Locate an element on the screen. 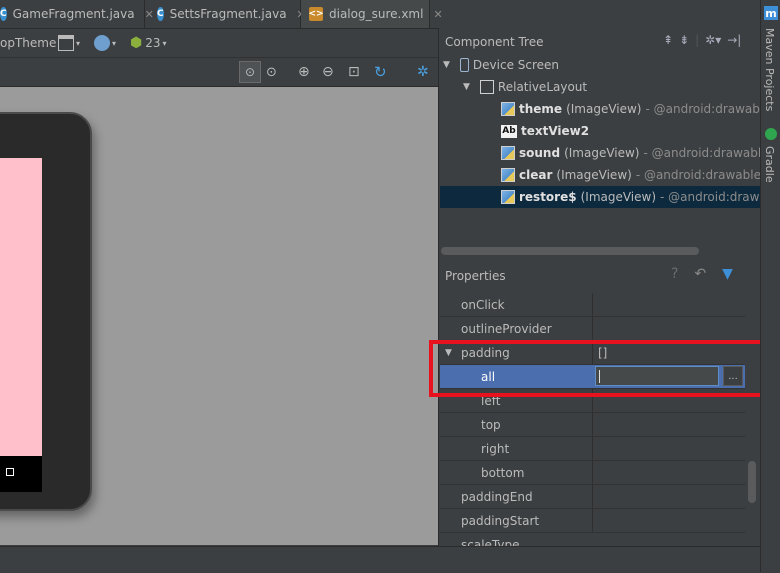 The width and height of the screenshot is (780, 573). status-bar is located at coordinates (380, 559).